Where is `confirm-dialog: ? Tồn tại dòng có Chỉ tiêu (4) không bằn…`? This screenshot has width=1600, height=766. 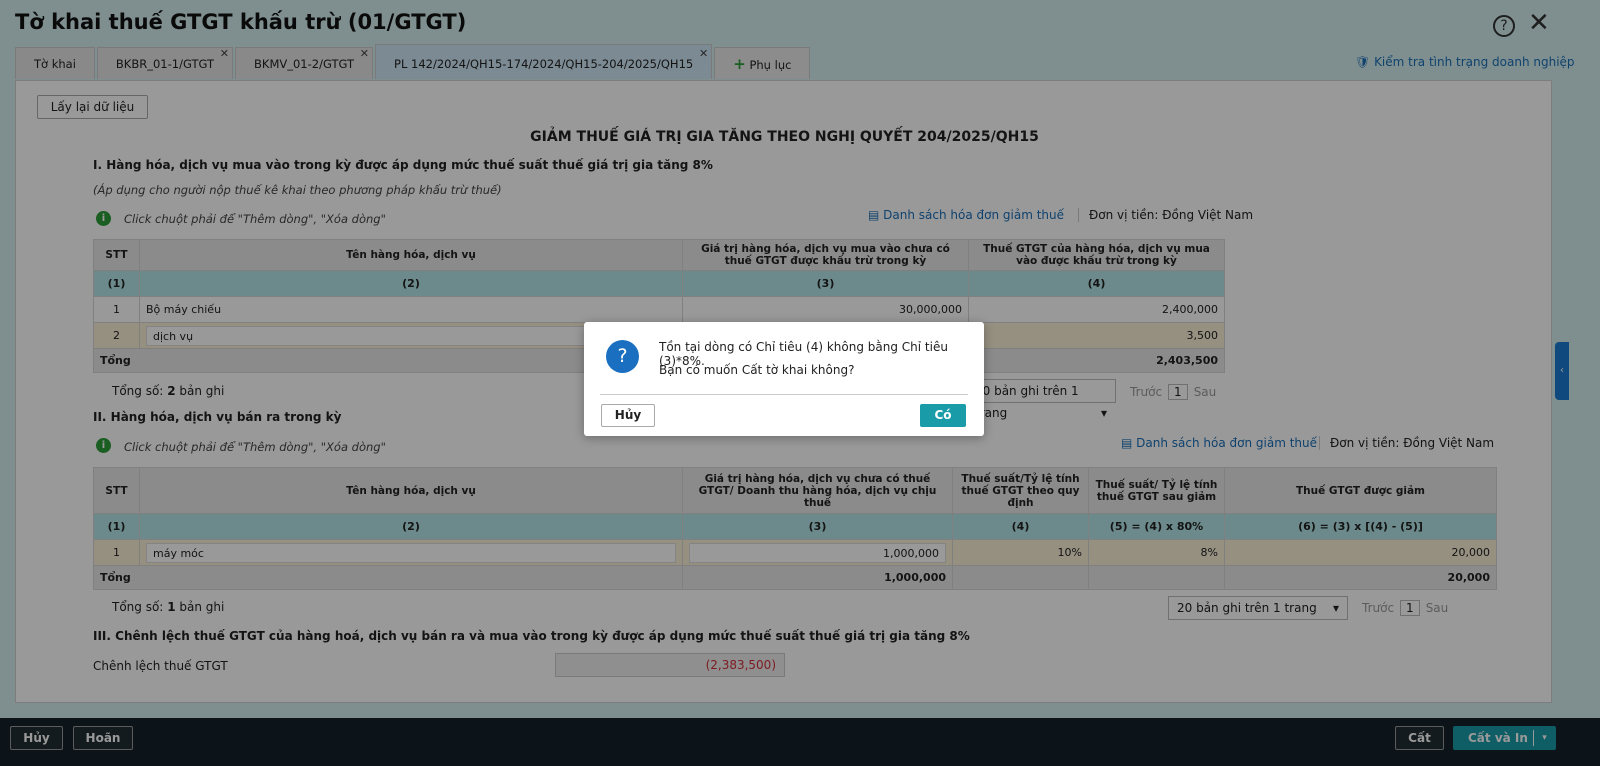
confirm-dialog: ? Tồn tại dòng có Chỉ tiêu (4) không bằn… is located at coordinates (784, 379).